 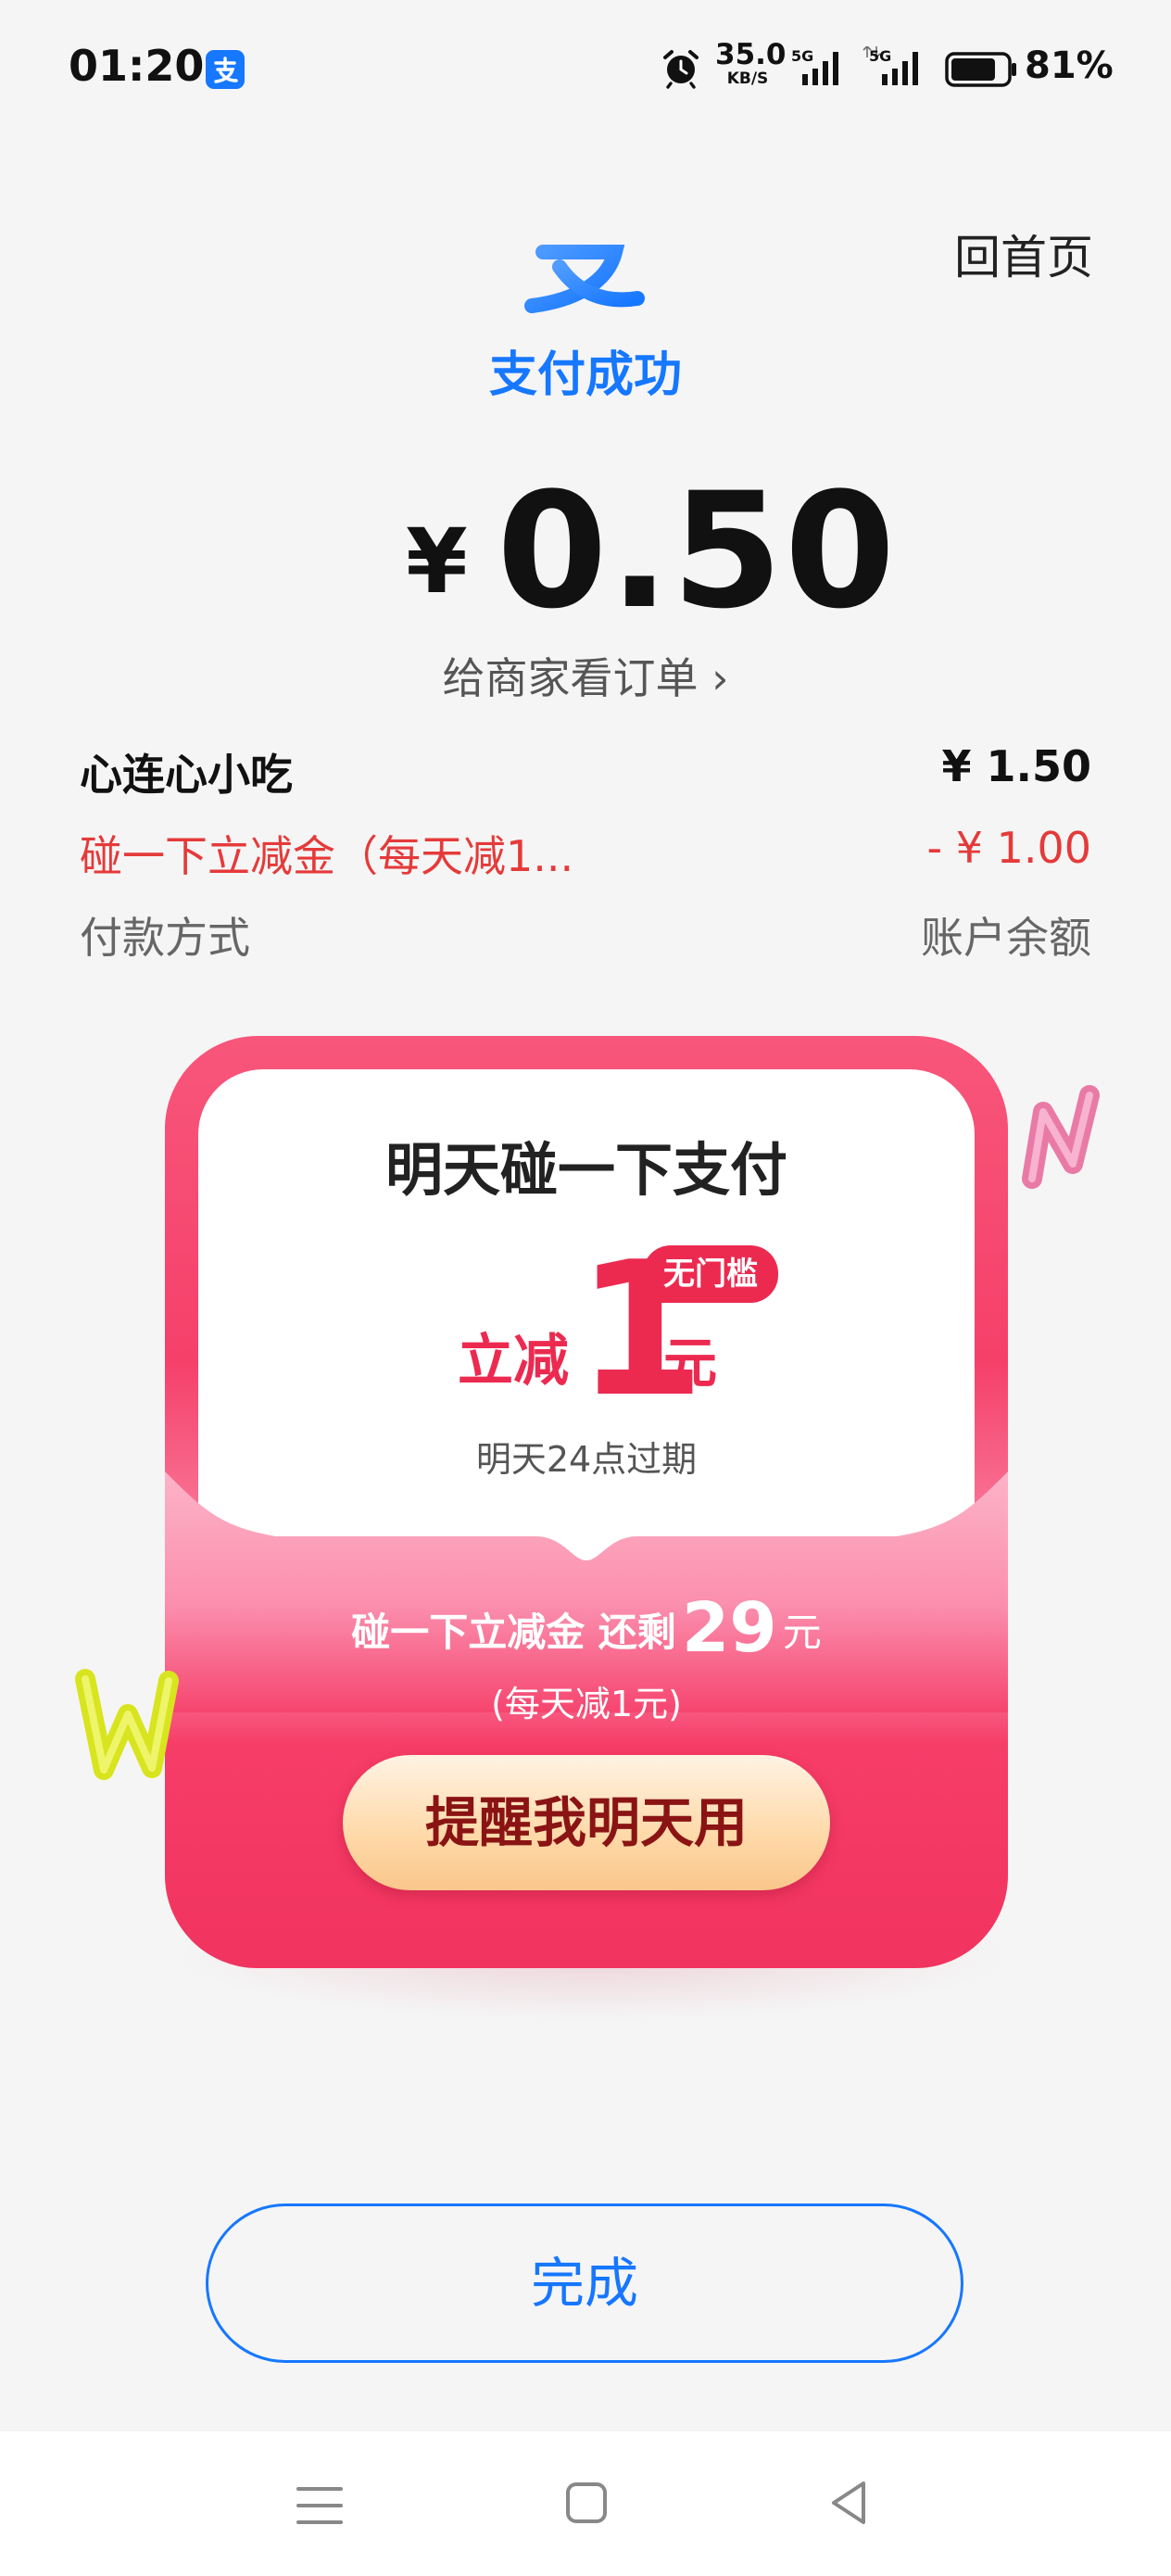 I want to click on merchant-name: 心连心小吃, so click(x=187, y=775).